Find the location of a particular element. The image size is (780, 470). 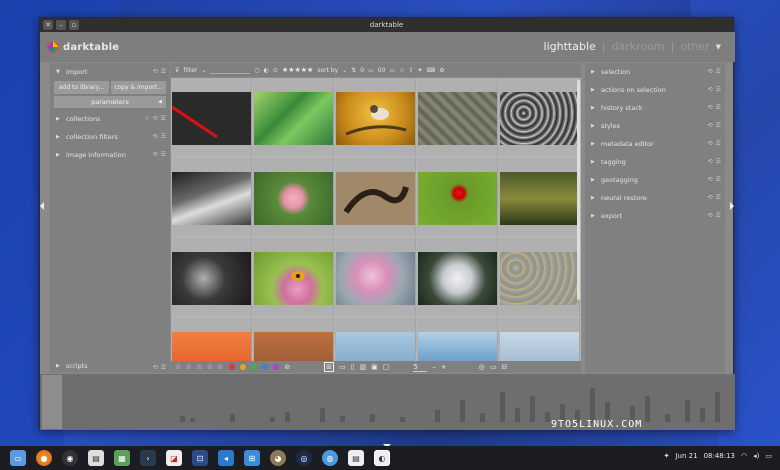

module-actions-on-selection: ▶ actions on selection ⟲ ☰ is located at coordinates (655, 90).